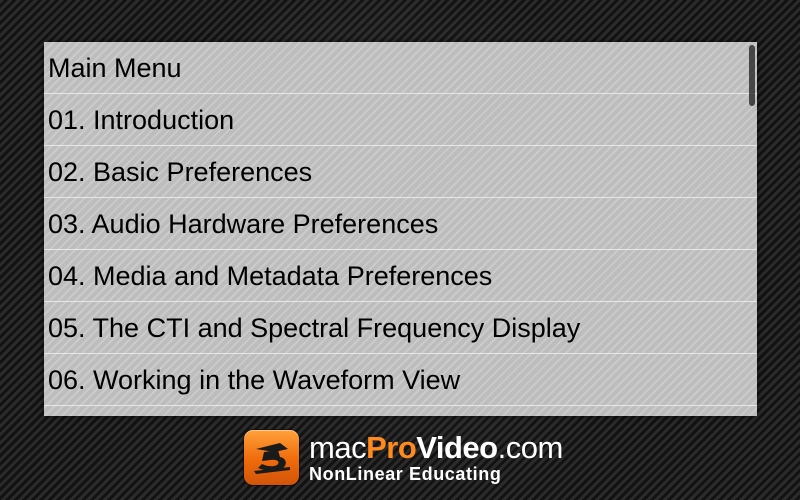 The height and width of the screenshot is (500, 800). I want to click on logo-text: macProVideo.com NonLinear Educating, so click(436, 457).